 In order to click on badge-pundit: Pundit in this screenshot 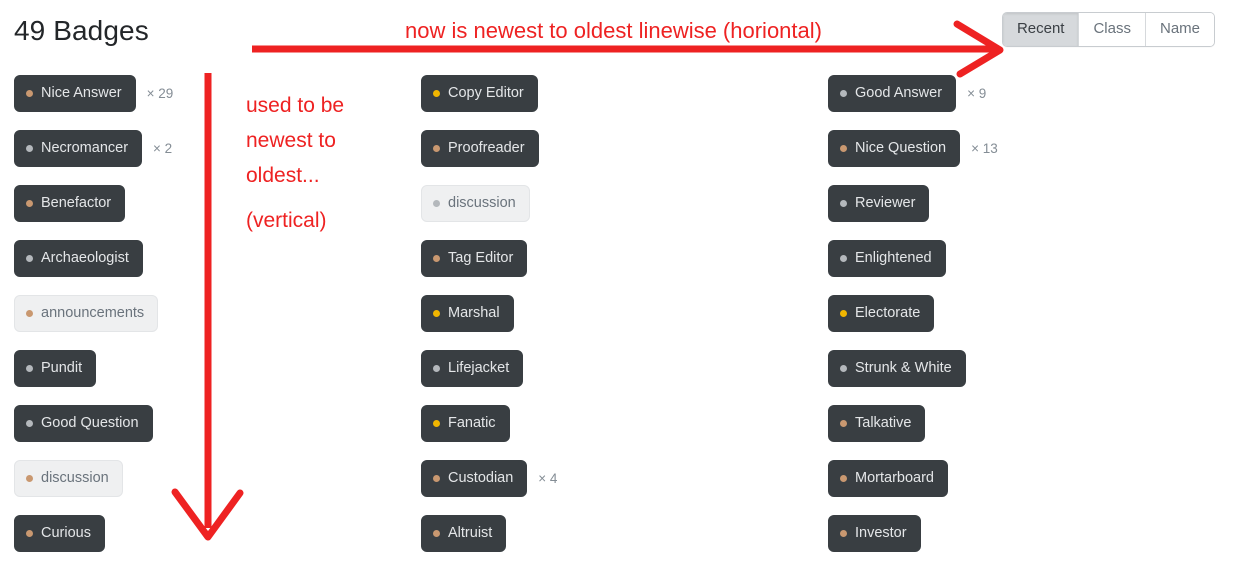, I will do `click(55, 368)`.